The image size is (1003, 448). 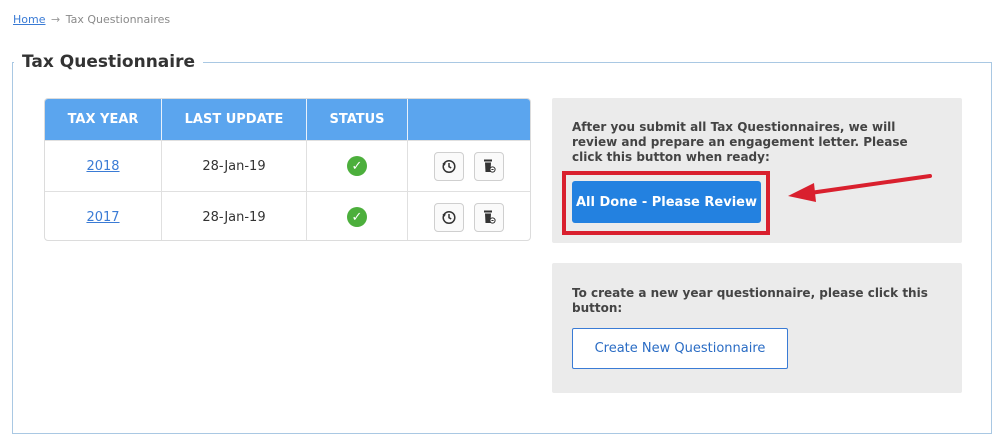 What do you see at coordinates (666, 202) in the screenshot?
I see `all-done-review-button: All Done - Please Review` at bounding box center [666, 202].